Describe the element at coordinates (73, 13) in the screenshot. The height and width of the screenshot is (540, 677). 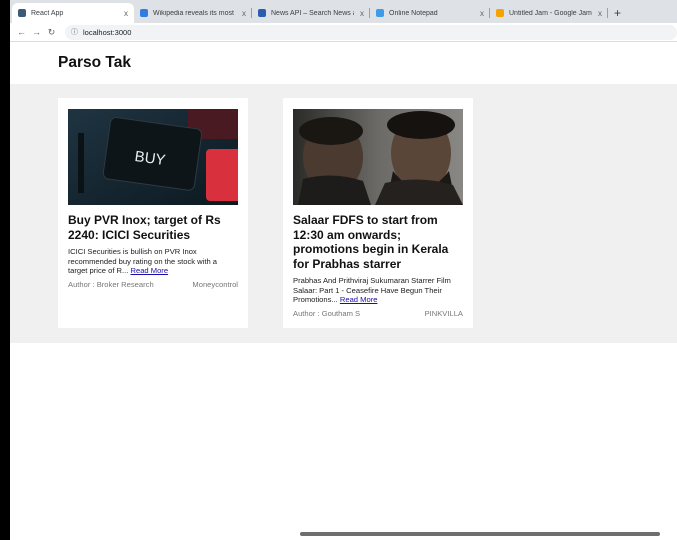
I see `tab-react-app: React App x` at that location.